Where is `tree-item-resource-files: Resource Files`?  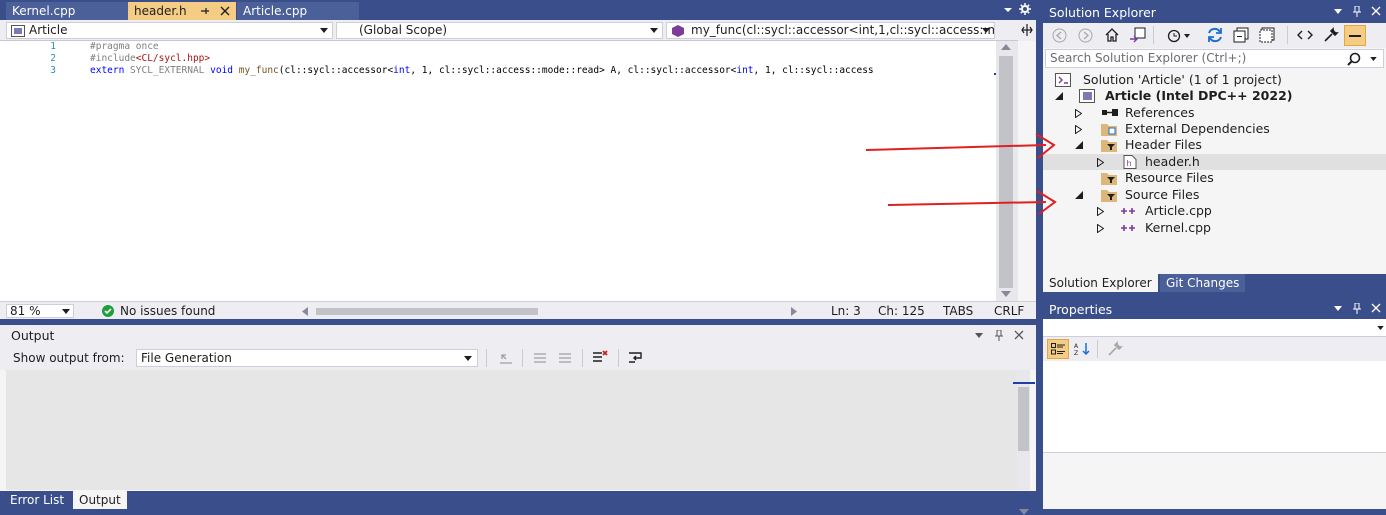 tree-item-resource-files: Resource Files is located at coordinates (1214, 178).